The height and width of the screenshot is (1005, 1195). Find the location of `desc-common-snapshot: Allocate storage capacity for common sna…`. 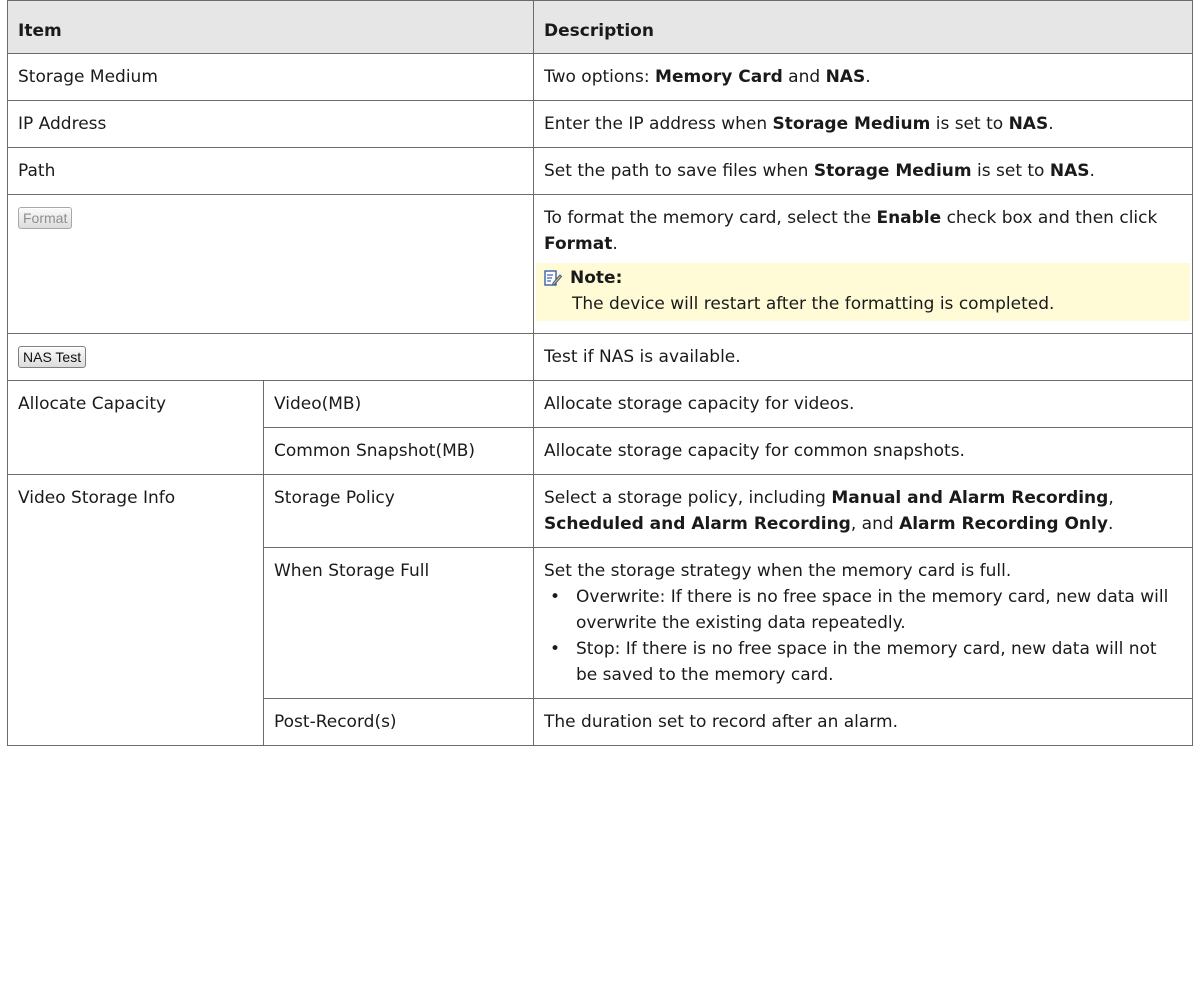

desc-common-snapshot: Allocate storage capacity for common sna… is located at coordinates (863, 451).